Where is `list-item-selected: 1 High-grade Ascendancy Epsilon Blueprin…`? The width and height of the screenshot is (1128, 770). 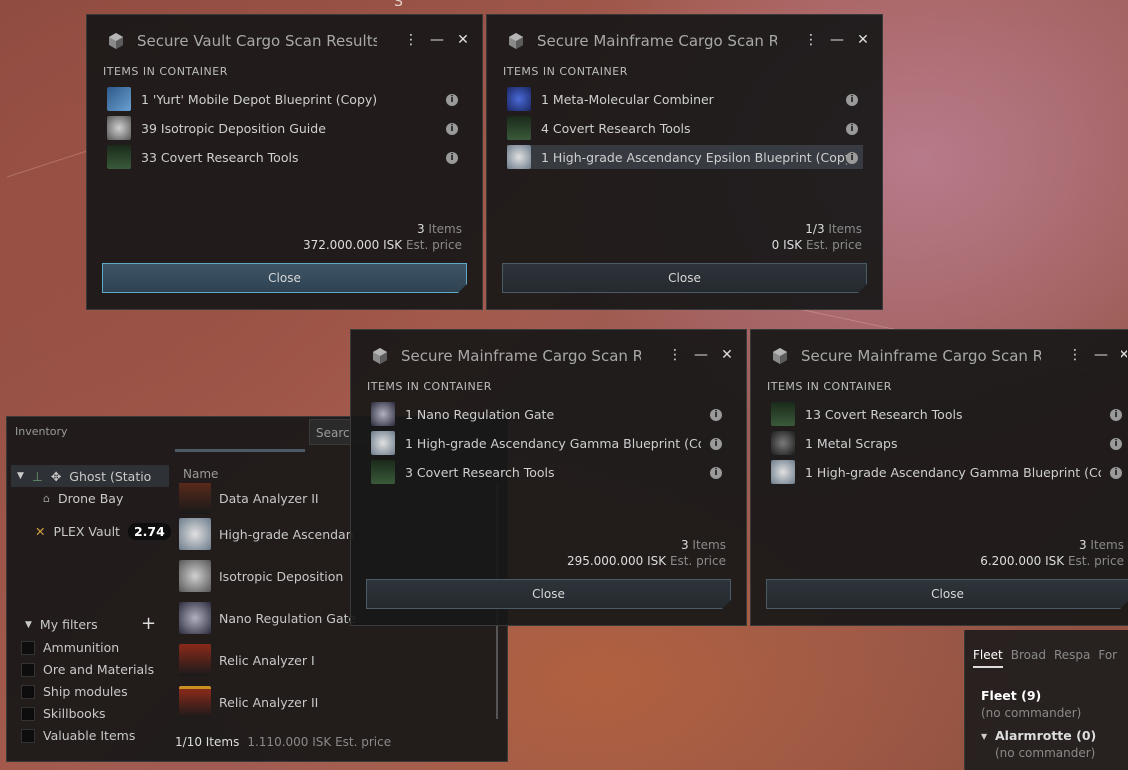
list-item-selected: 1 High-grade Ascendancy Epsilon Blueprin… is located at coordinates (685, 157).